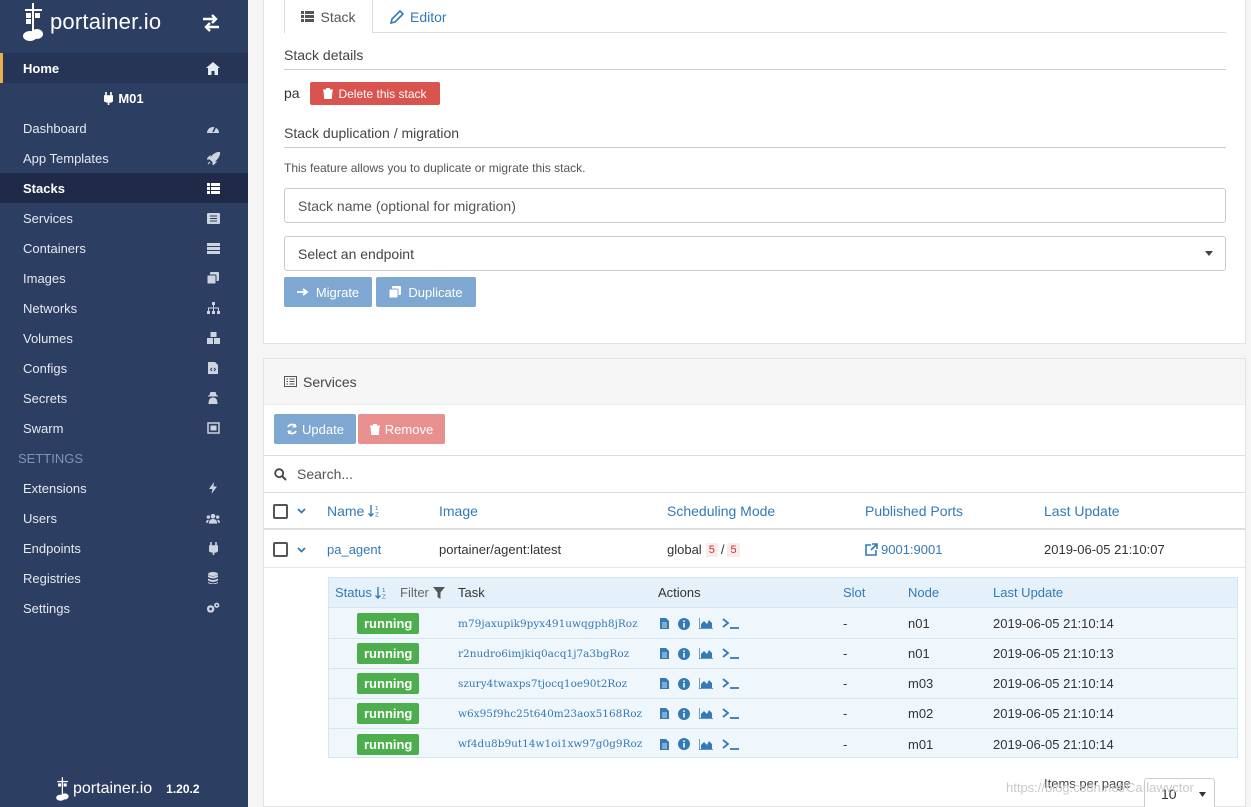  I want to click on select-all-checkbox, so click(280, 511).